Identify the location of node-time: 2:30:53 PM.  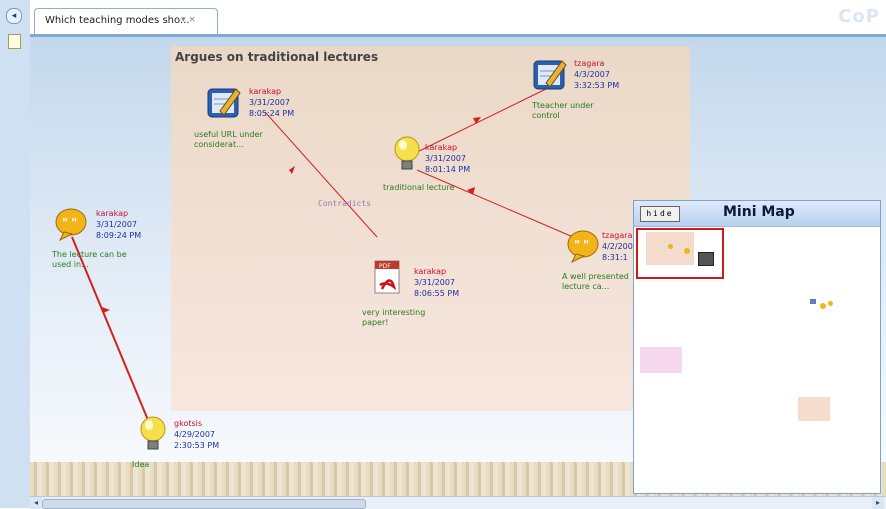
(197, 445).